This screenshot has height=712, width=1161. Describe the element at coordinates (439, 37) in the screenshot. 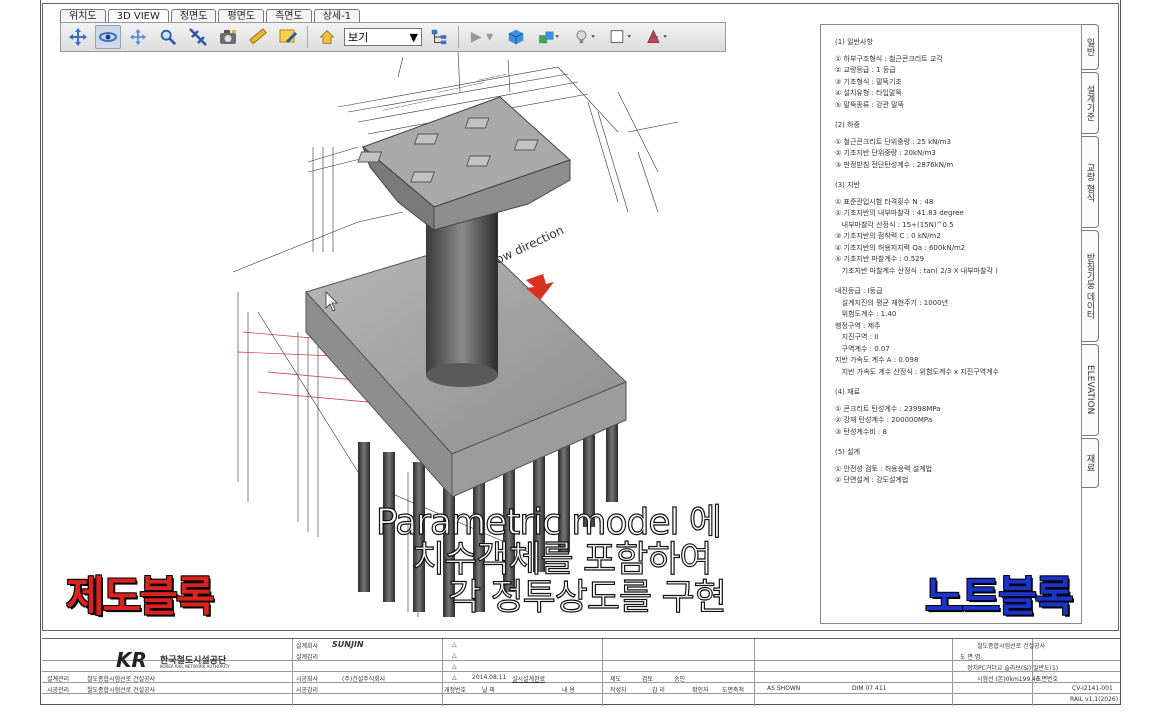

I see `tree-structure-icon` at that location.